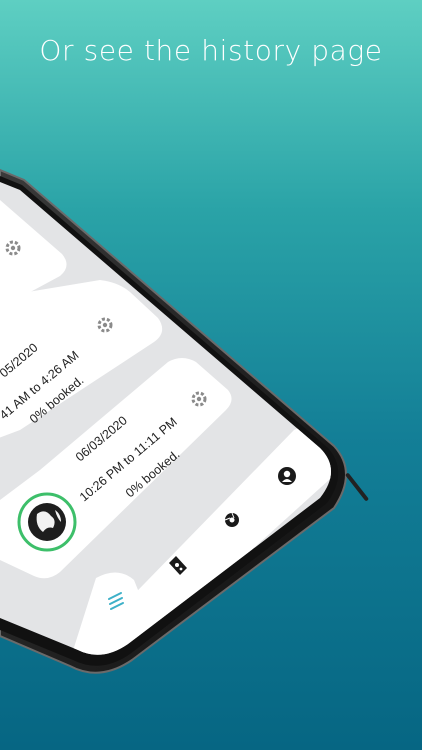 The height and width of the screenshot is (750, 422). I want to click on profile-icon, so click(287, 476).